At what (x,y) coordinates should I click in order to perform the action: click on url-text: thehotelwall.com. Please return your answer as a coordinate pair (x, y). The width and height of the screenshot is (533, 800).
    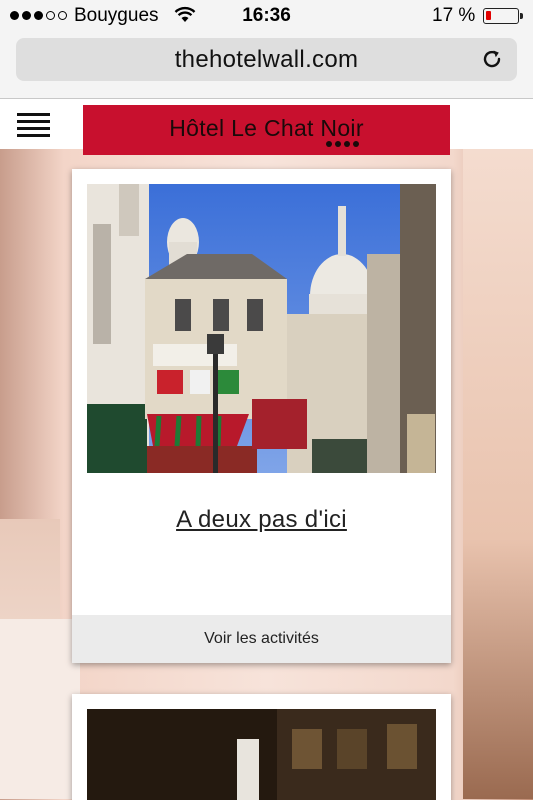
    Looking at the image, I should click on (266, 60).